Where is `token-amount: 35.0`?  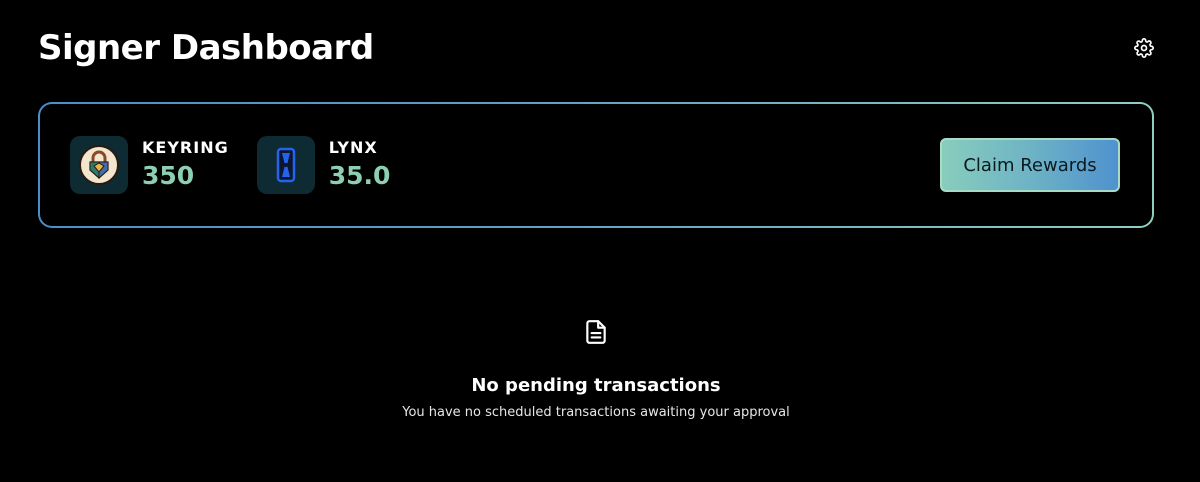 token-amount: 35.0 is located at coordinates (359, 175).